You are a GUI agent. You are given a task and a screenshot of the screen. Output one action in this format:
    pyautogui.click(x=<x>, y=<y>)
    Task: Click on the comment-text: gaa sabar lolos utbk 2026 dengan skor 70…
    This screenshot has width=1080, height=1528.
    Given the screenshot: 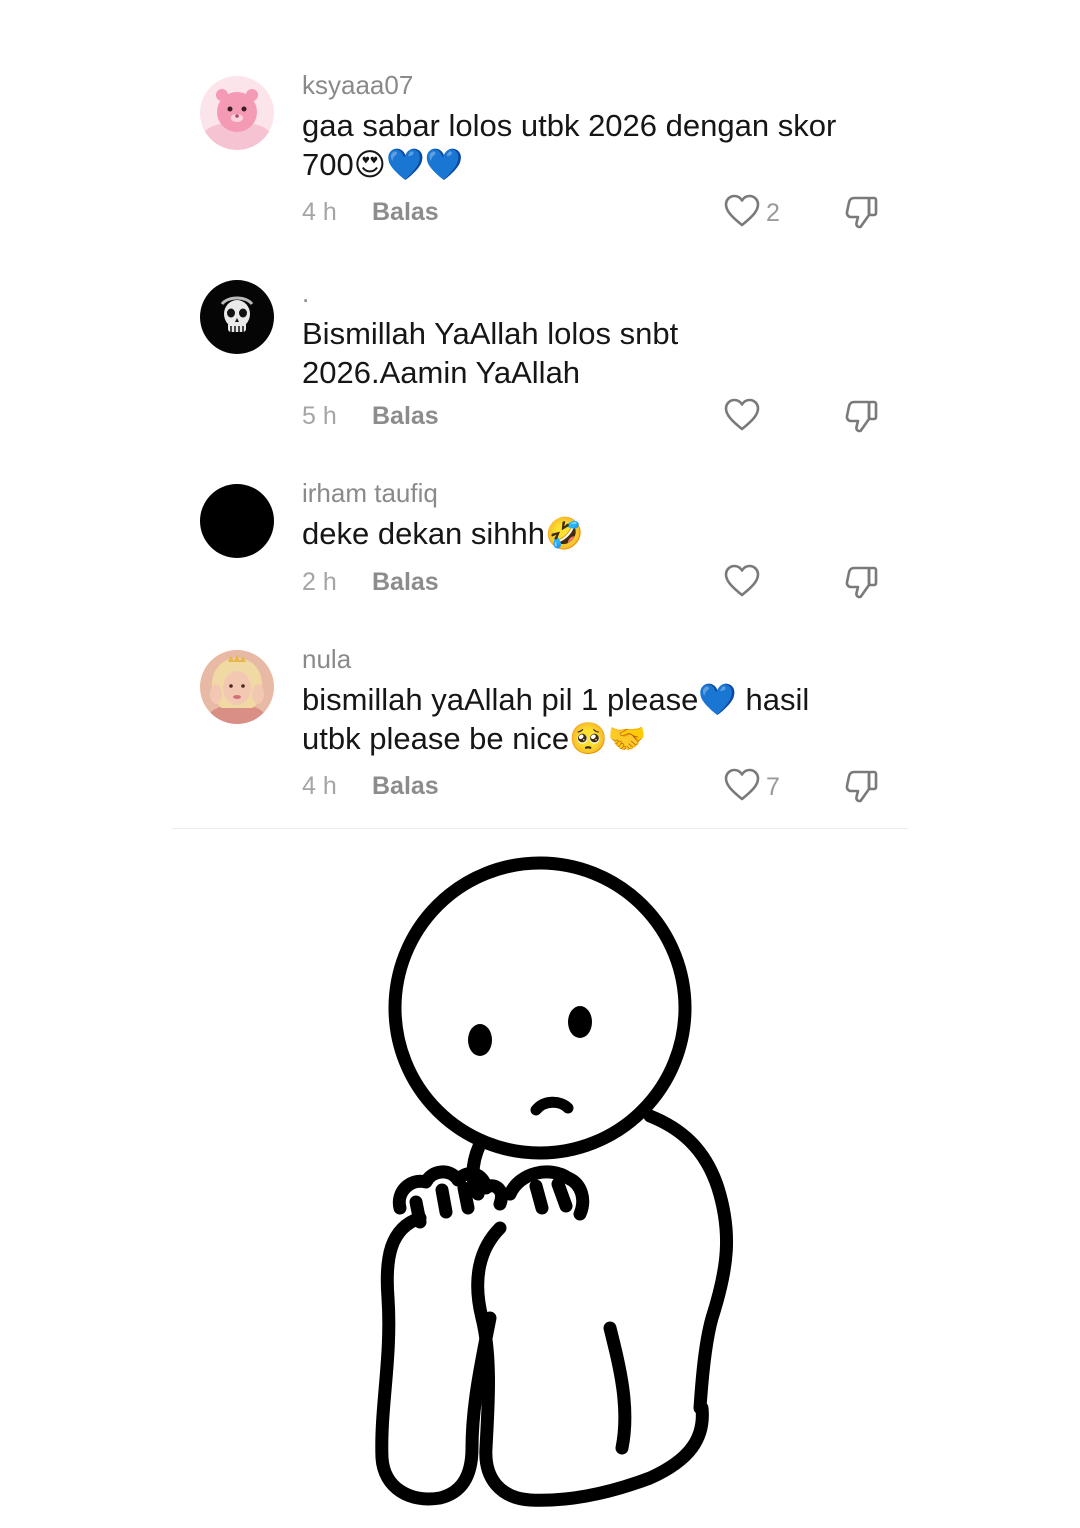 What is the action you would take?
    pyautogui.click(x=569, y=145)
    